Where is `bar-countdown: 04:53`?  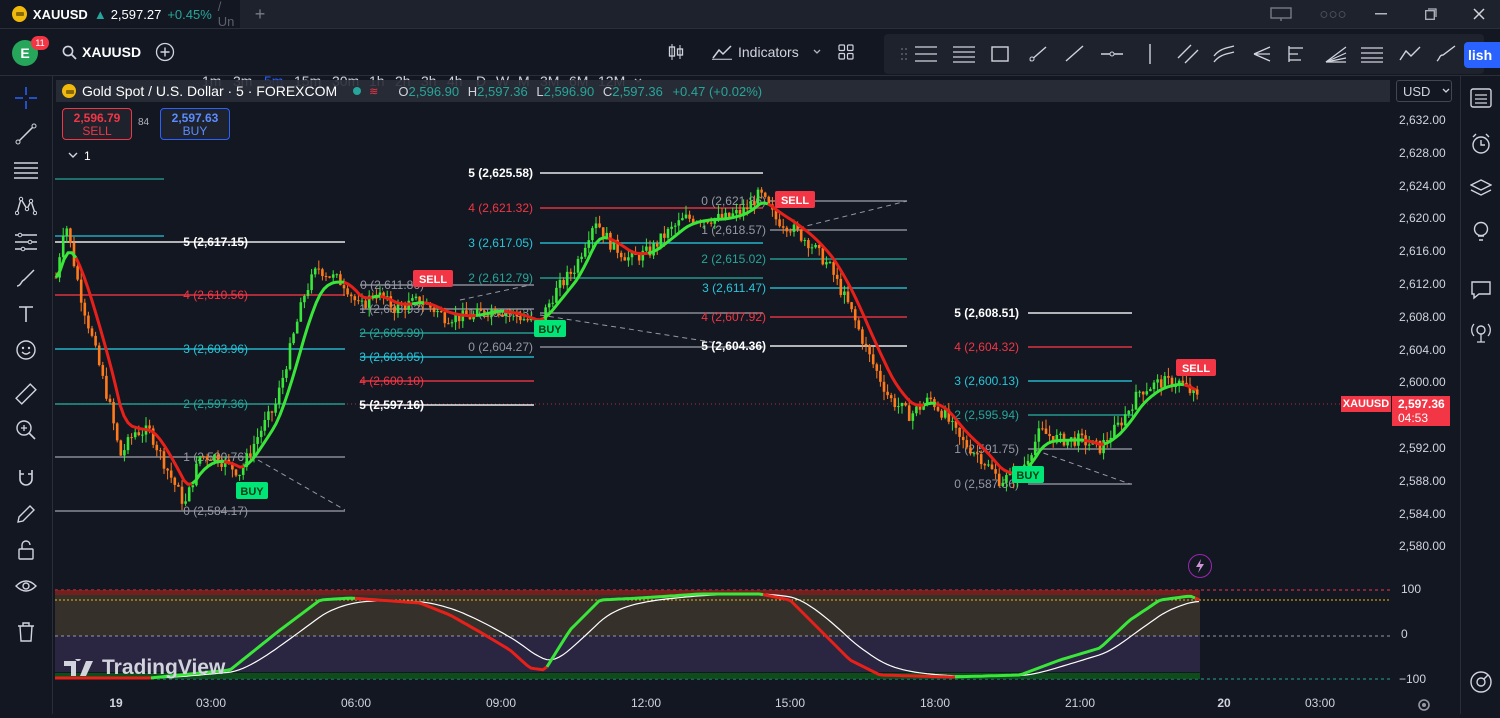 bar-countdown: 04:53 is located at coordinates (1424, 418).